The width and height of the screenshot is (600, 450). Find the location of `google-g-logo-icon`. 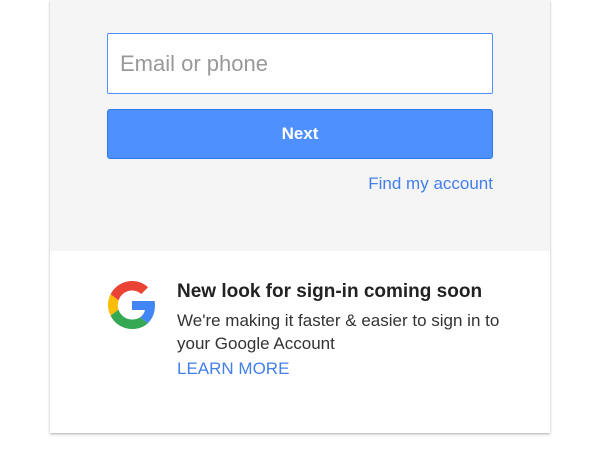

google-g-logo-icon is located at coordinates (131, 305).